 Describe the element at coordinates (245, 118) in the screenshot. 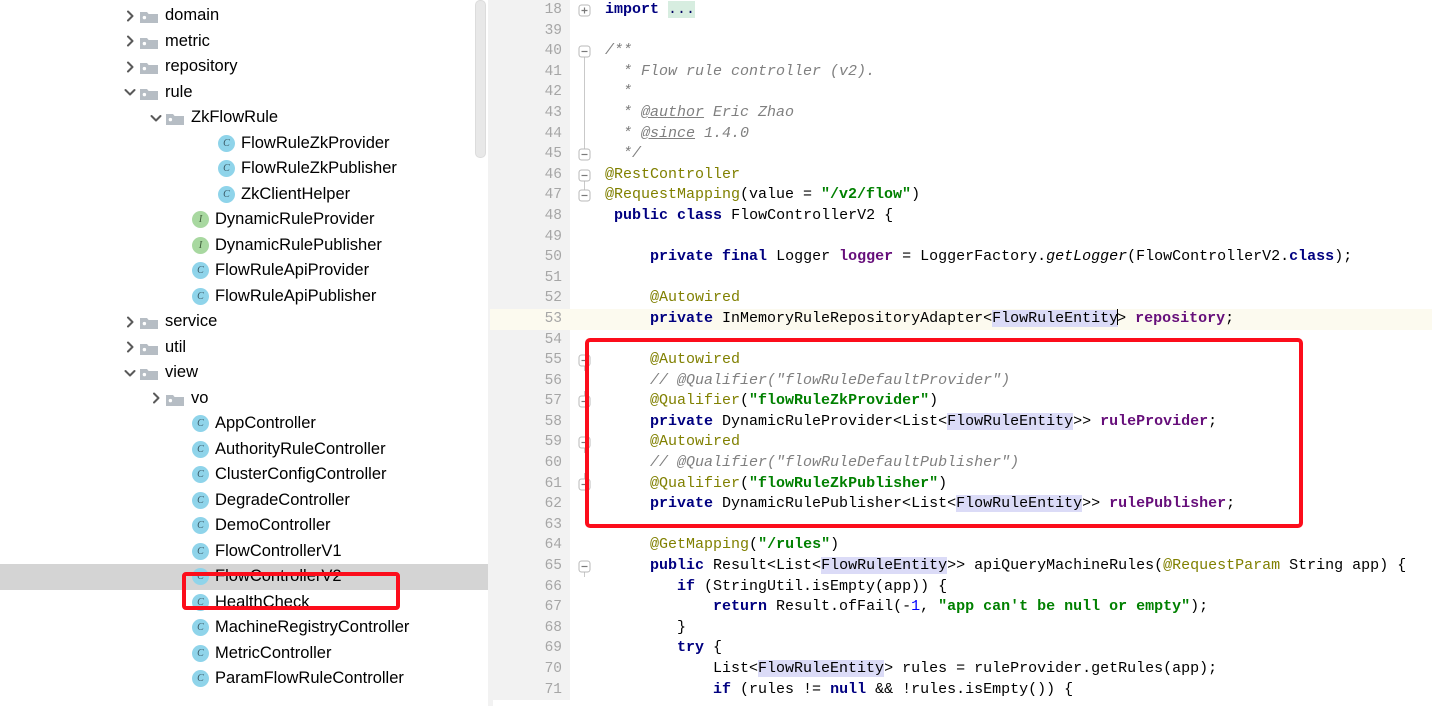

I see `tree-item-zkflowrule: ZkFlowRule` at that location.